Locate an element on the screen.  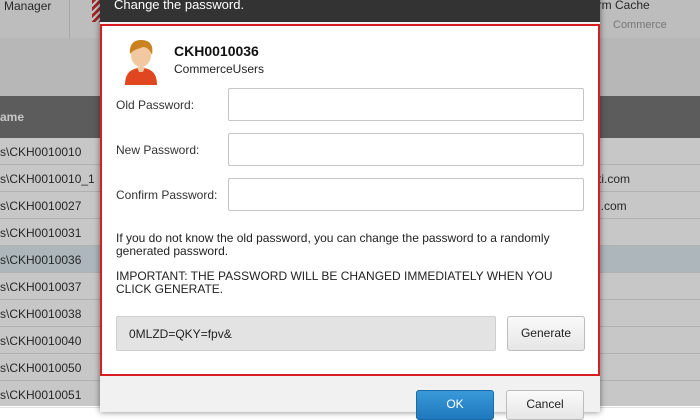
new-password-label: New Password: is located at coordinates (158, 150).